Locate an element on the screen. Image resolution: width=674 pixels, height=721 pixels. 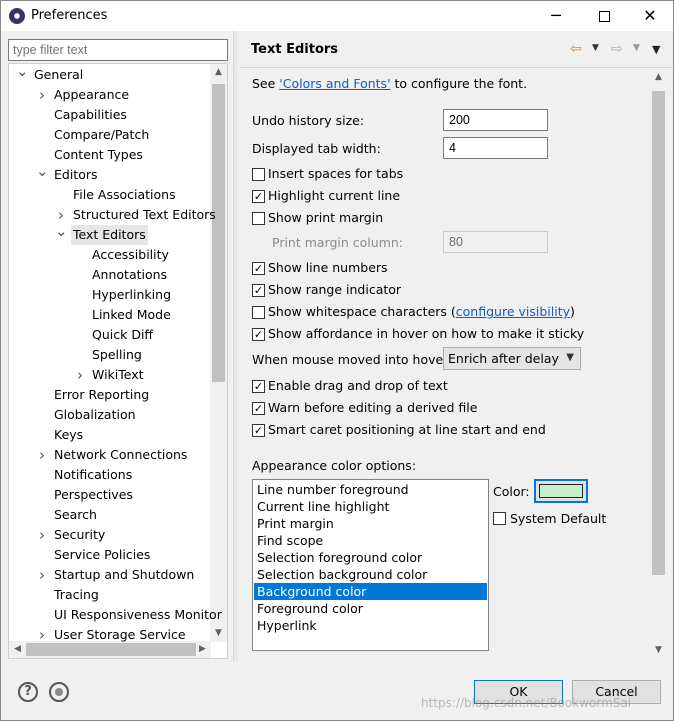
tree-item-hyperlinking: Hyperlinking is located at coordinates (109, 295).